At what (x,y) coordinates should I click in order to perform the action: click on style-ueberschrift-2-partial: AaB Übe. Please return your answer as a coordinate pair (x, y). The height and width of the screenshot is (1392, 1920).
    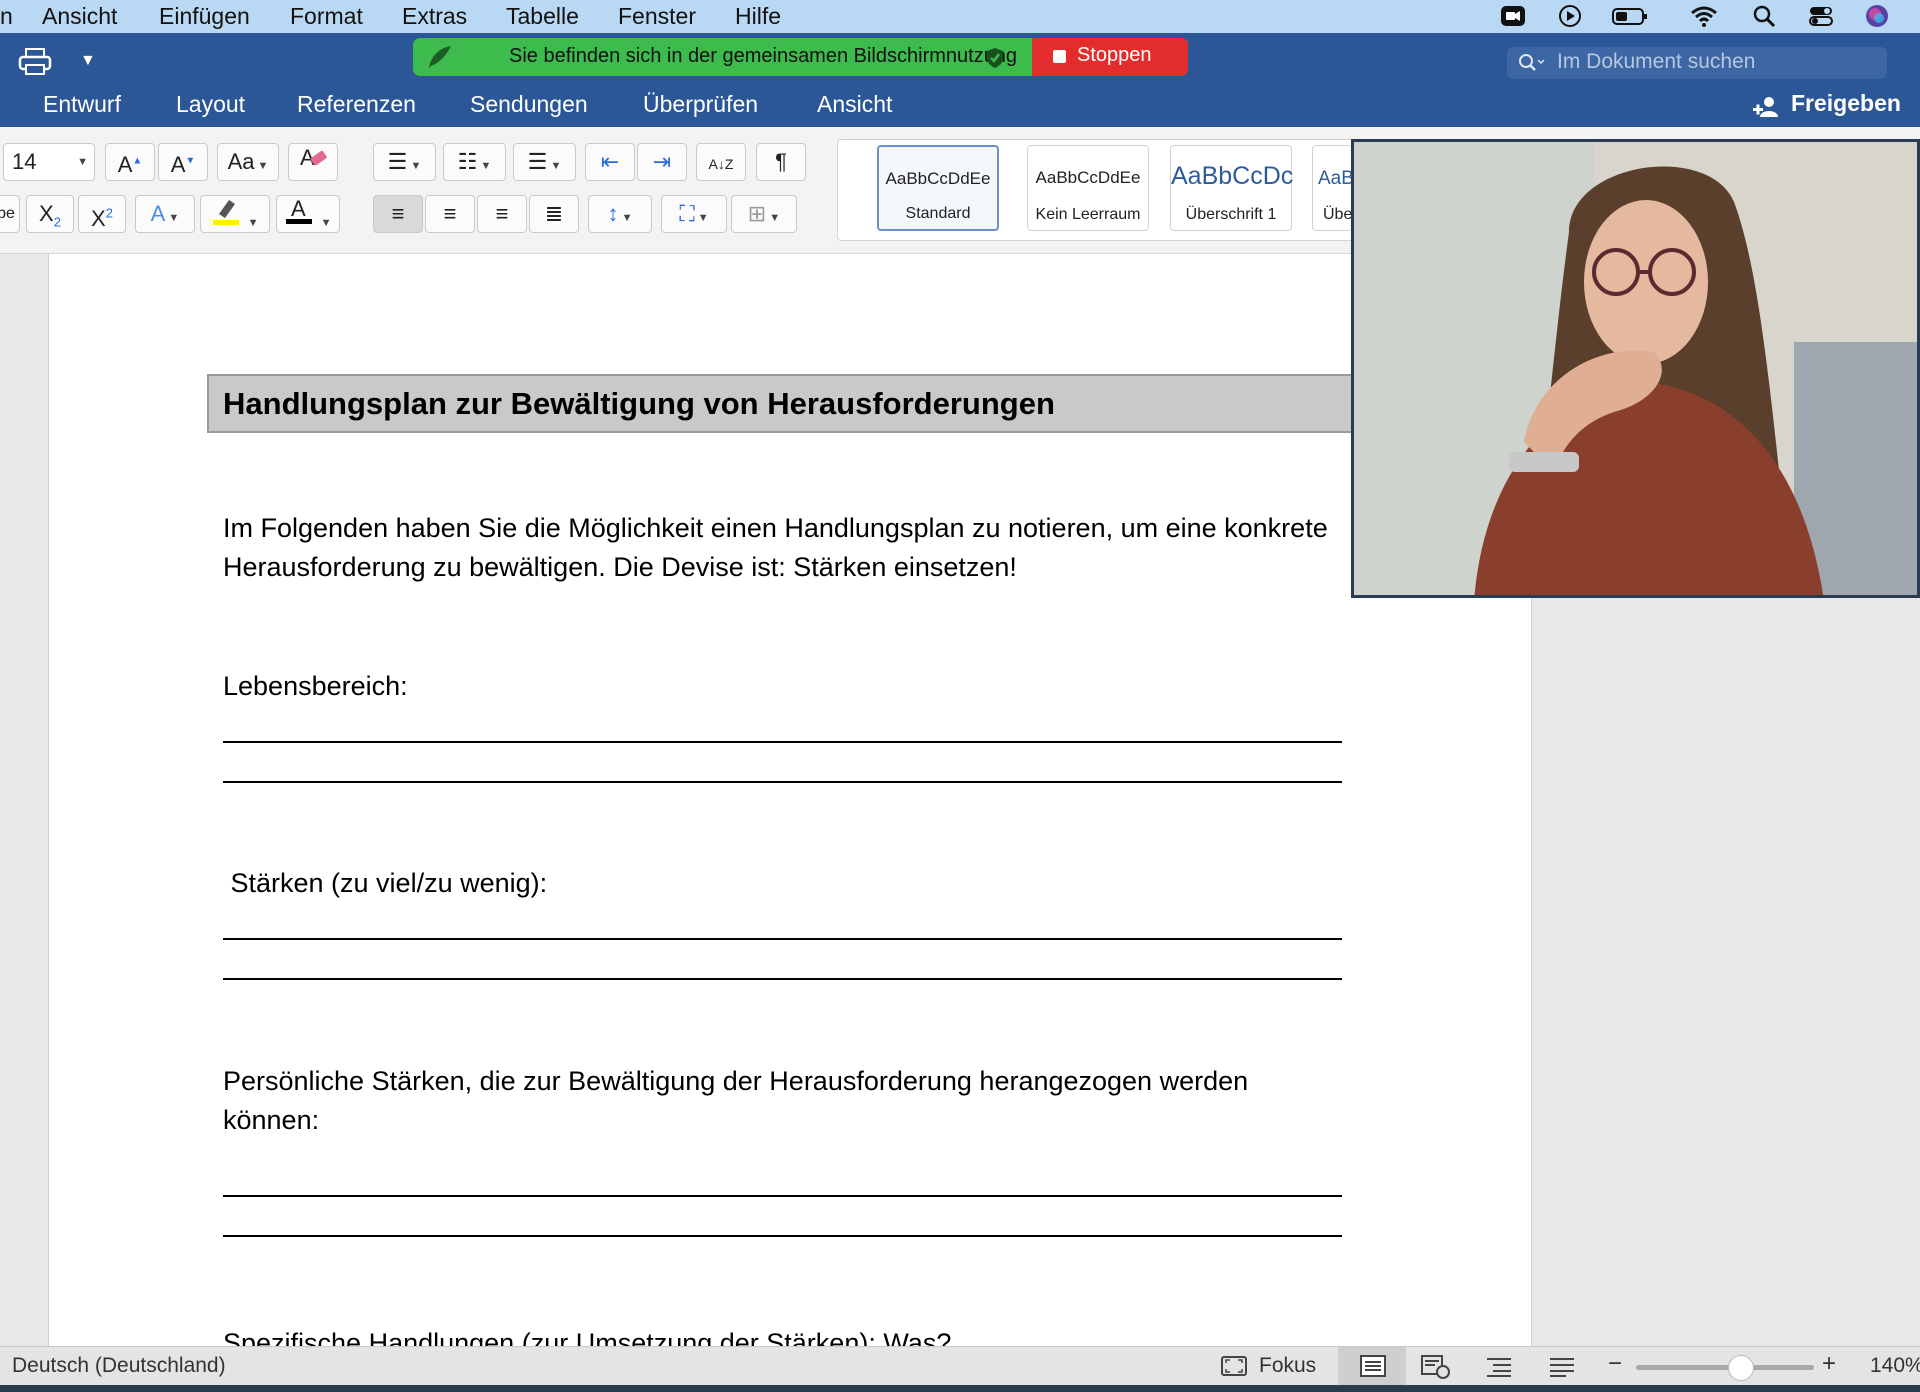
    Looking at the image, I should click on (1332, 188).